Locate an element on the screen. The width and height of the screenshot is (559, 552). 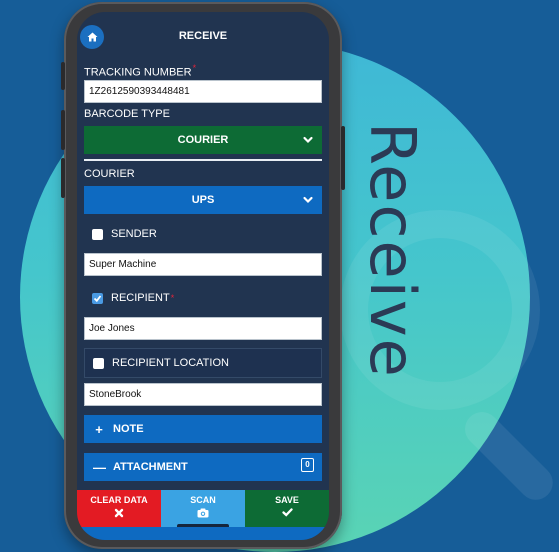
phone-side-button is located at coordinates (63, 76).